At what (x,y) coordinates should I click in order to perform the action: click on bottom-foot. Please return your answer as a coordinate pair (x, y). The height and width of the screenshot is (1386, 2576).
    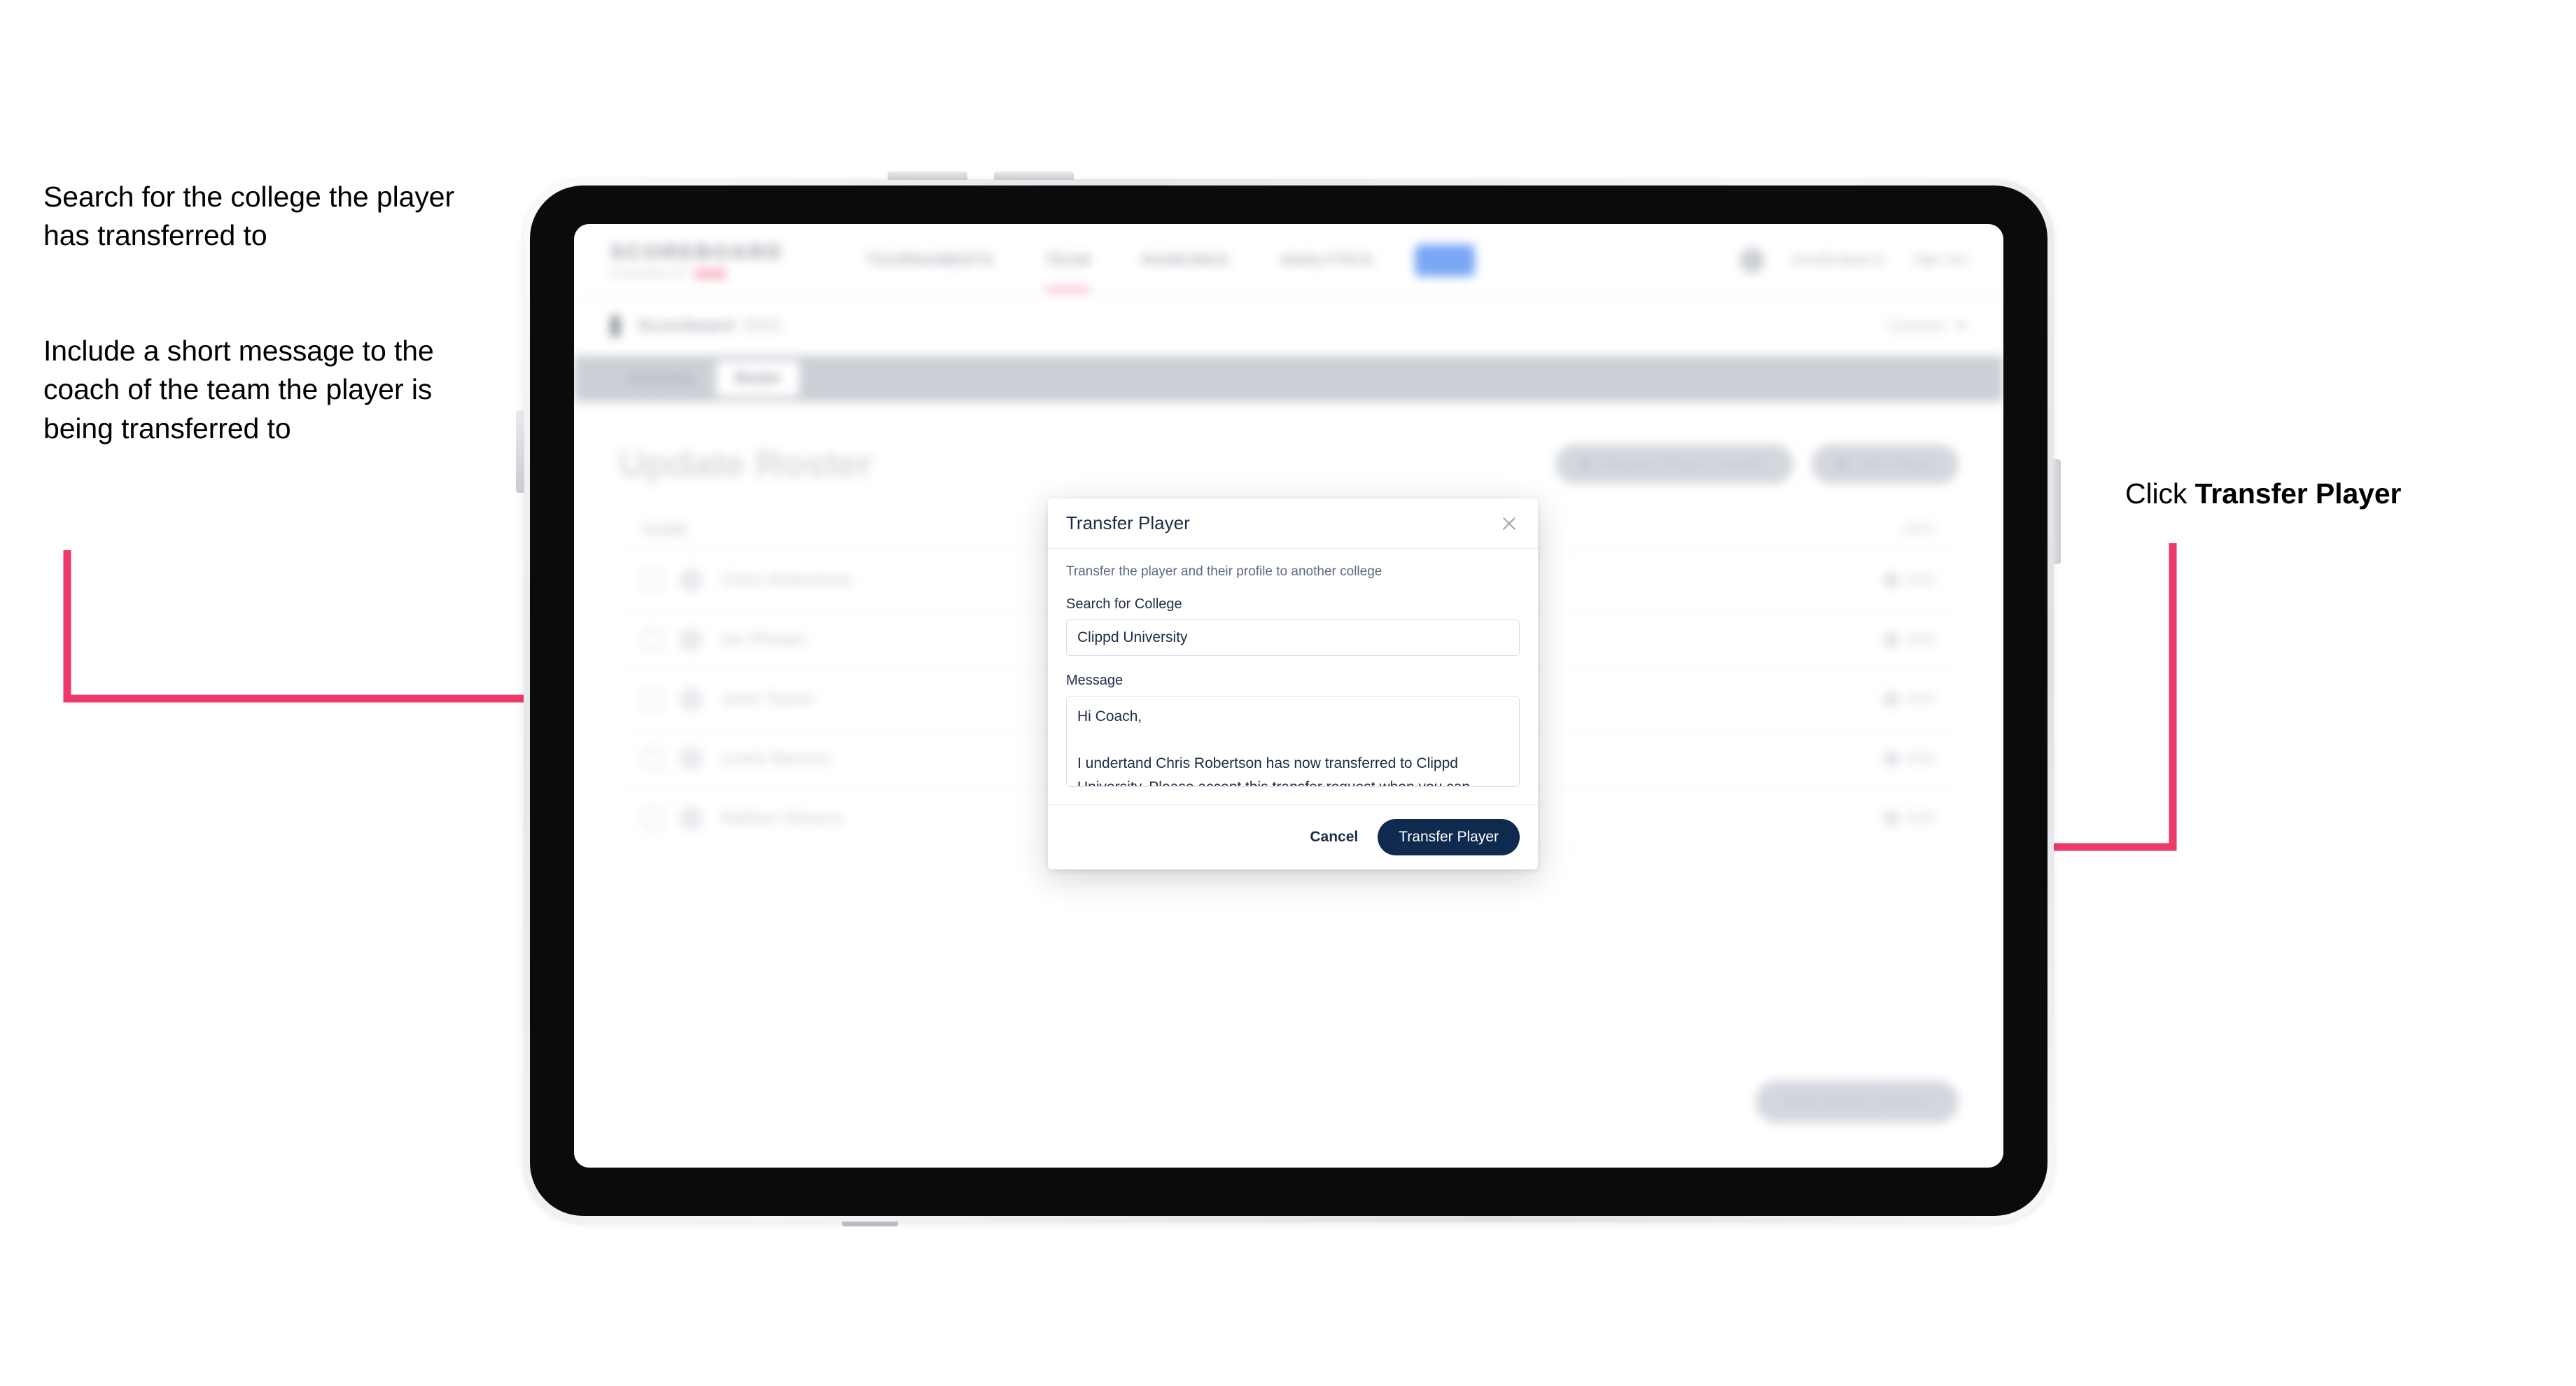
    Looking at the image, I should click on (870, 1224).